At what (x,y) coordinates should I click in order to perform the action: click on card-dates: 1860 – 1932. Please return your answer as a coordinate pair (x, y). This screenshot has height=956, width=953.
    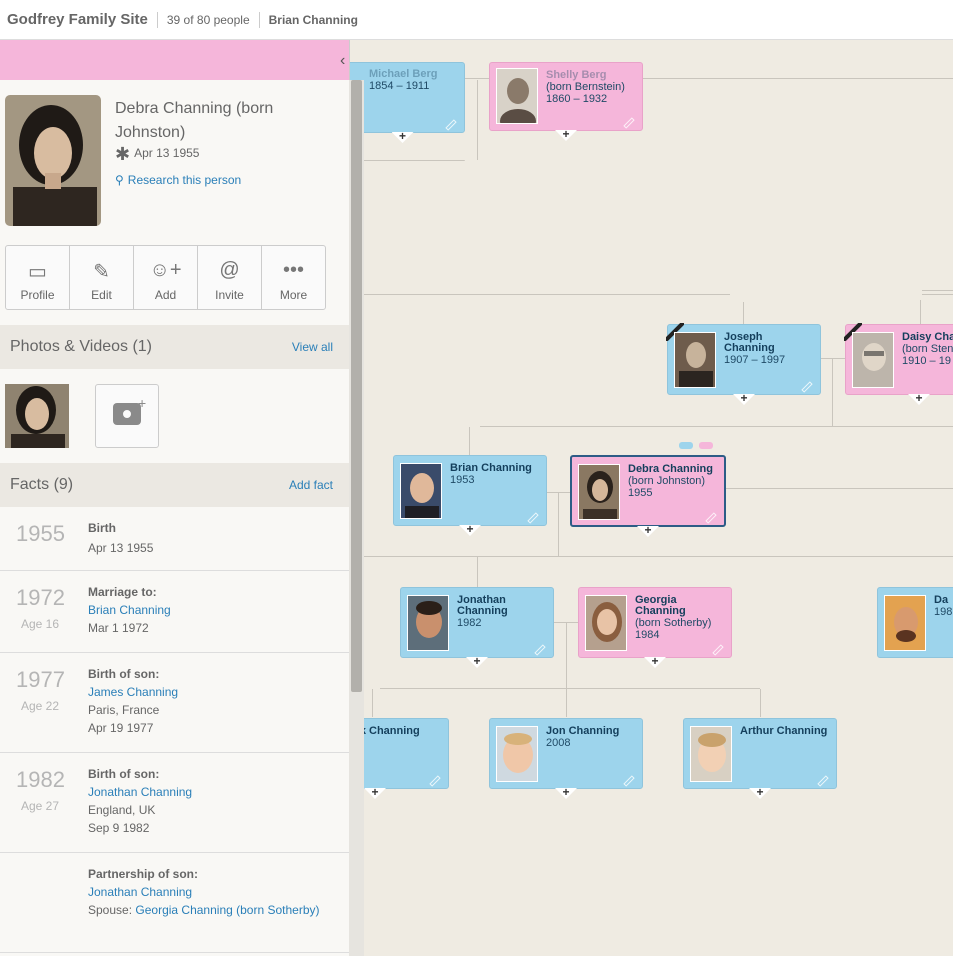
    Looking at the image, I should click on (577, 99).